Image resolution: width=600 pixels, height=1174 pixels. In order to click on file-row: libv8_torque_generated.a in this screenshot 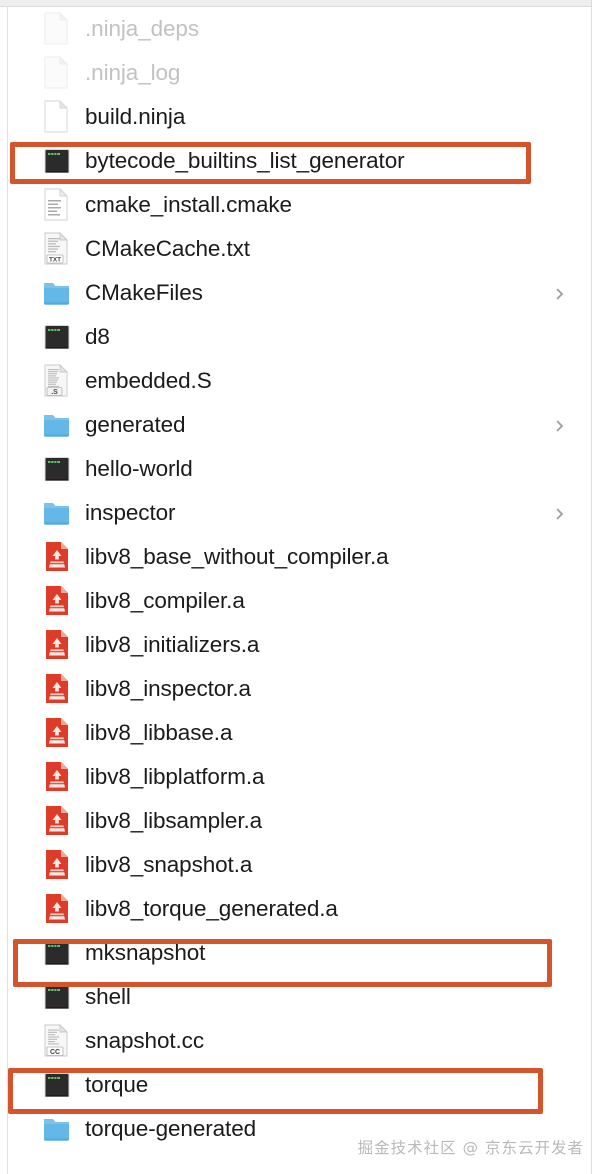, I will do `click(299, 909)`.